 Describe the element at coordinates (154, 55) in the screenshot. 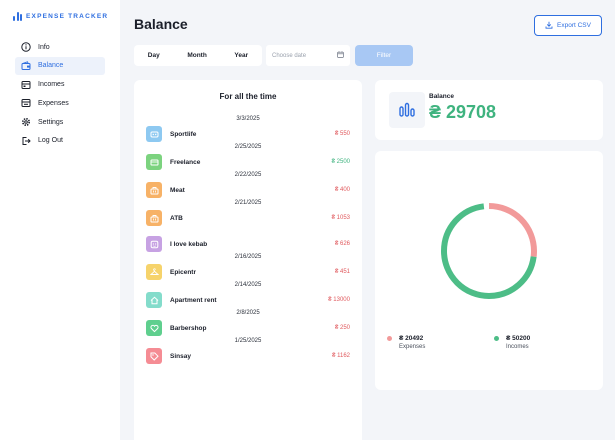

I see `tab-day: Day` at that location.